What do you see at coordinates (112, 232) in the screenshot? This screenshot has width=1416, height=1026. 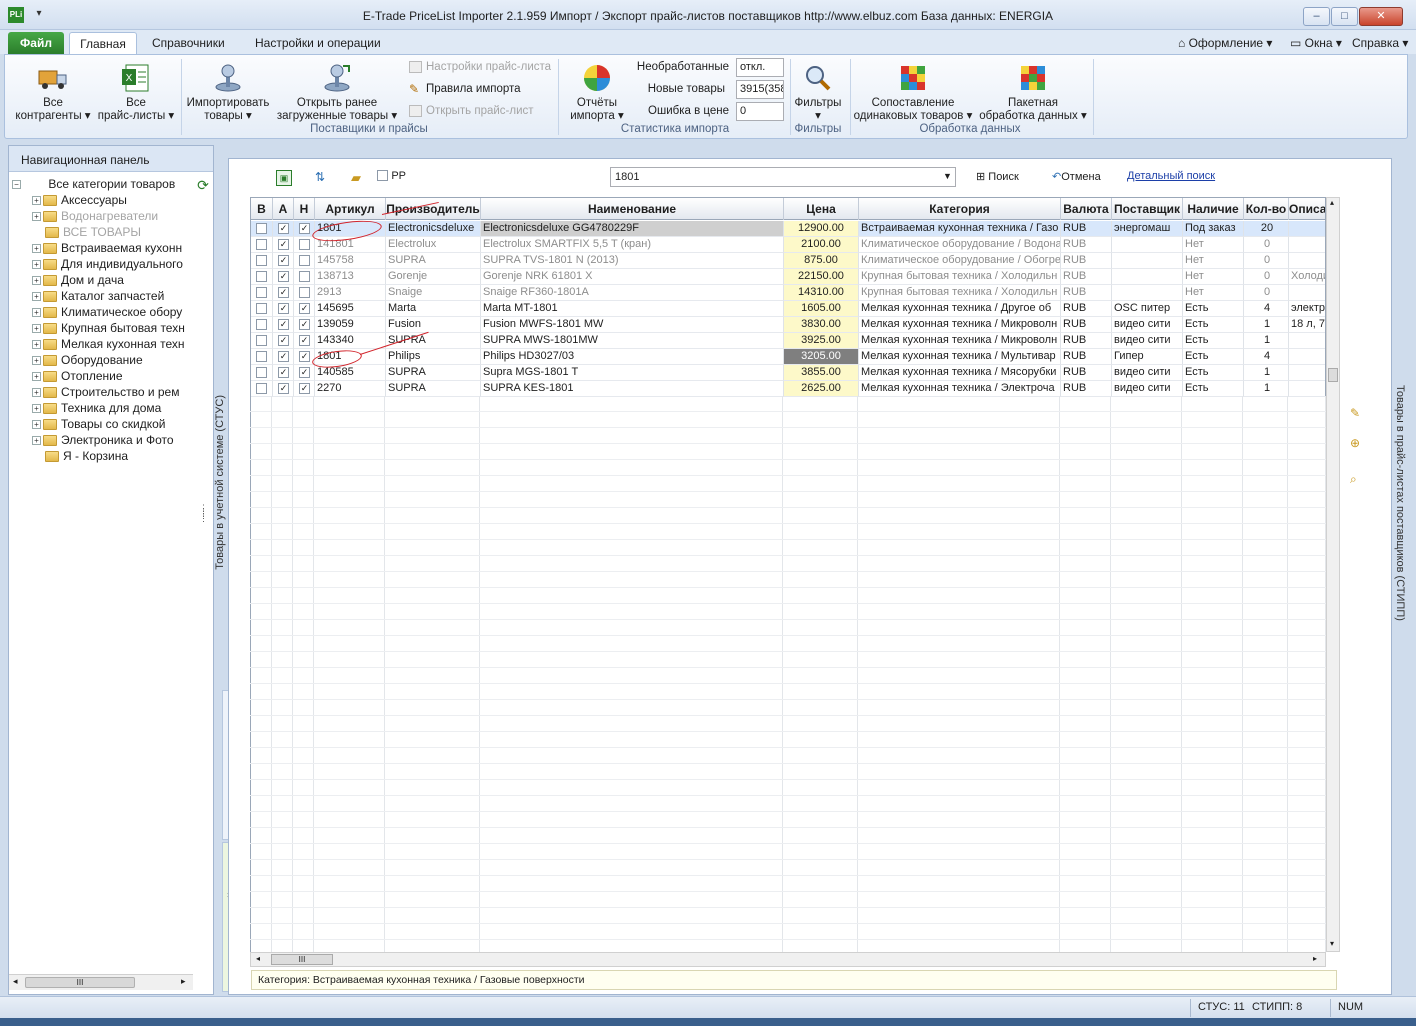 I see `tree-item: ВСЕ ТОВАРЫ` at bounding box center [112, 232].